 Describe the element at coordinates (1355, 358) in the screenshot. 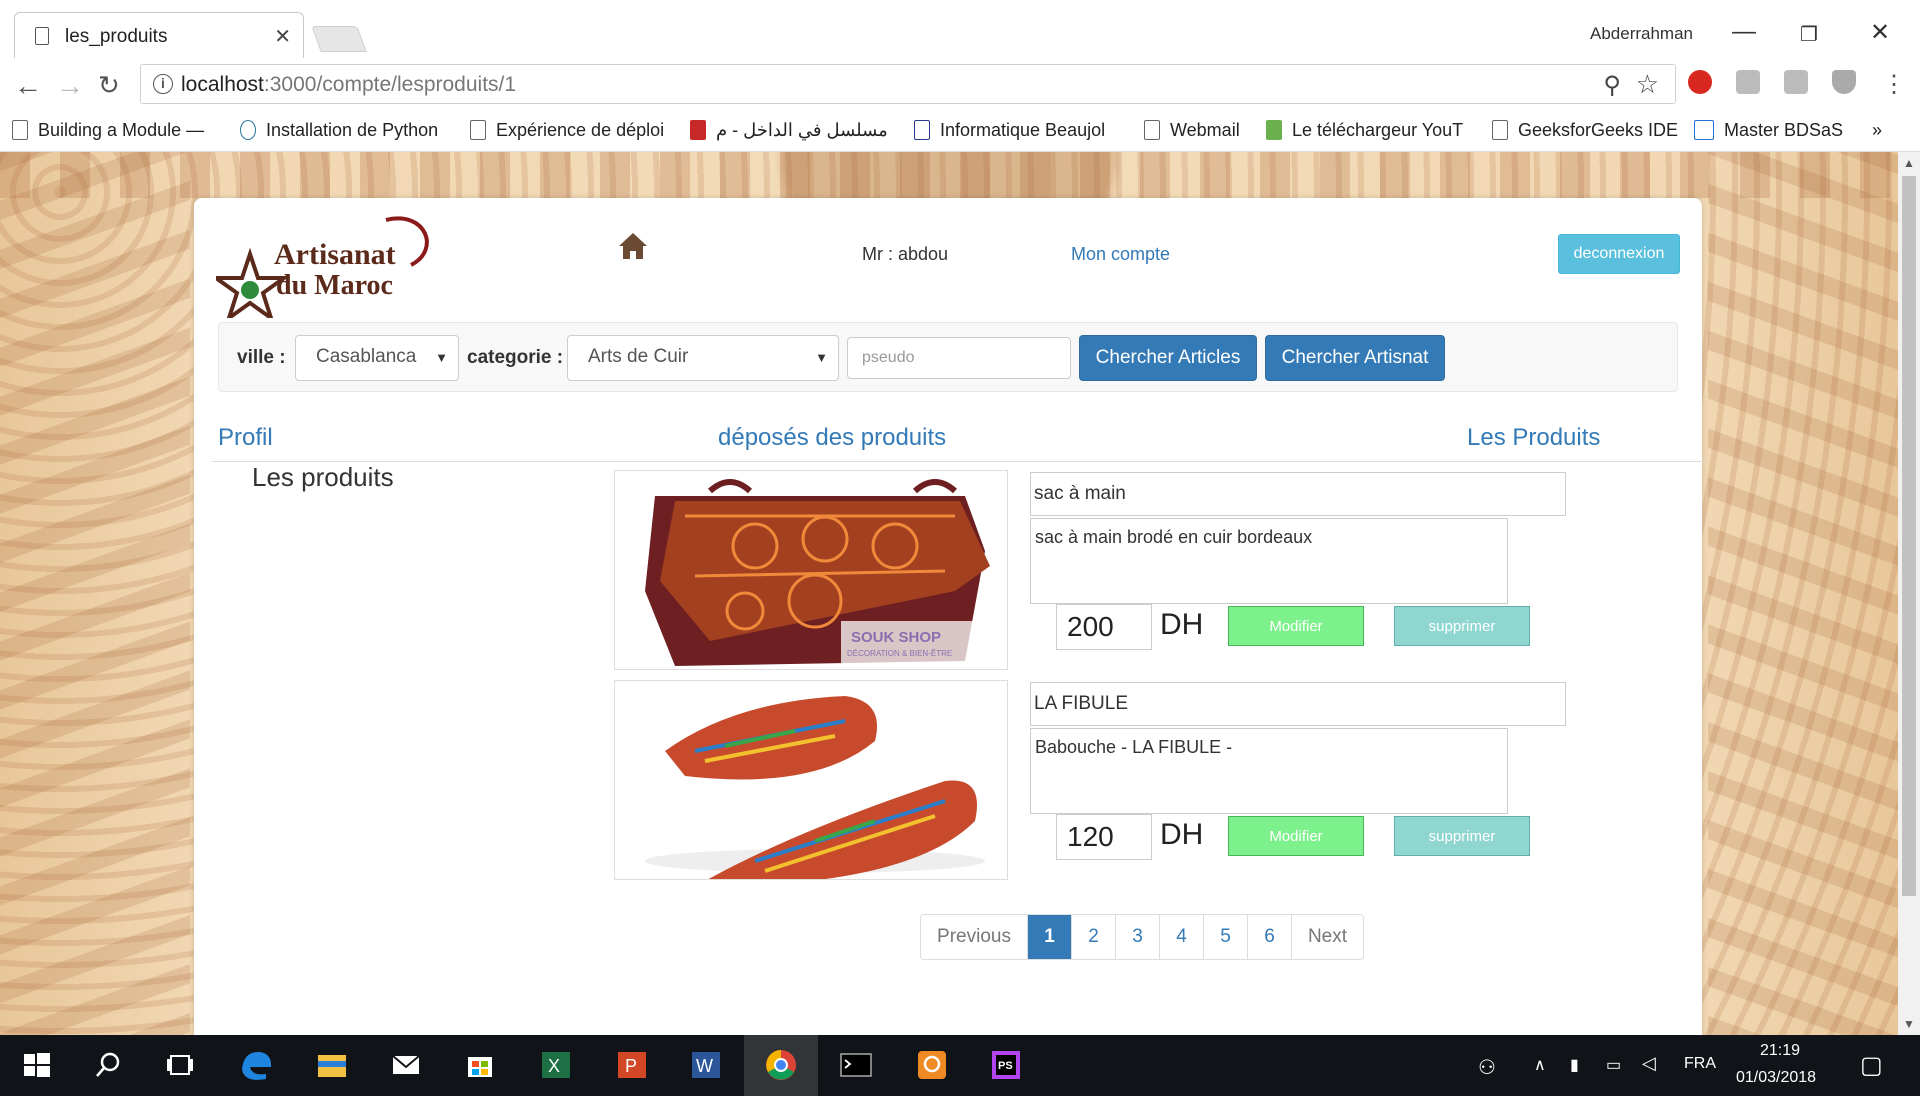

I see `search-artisanat-button: Chercher Artisnat` at that location.